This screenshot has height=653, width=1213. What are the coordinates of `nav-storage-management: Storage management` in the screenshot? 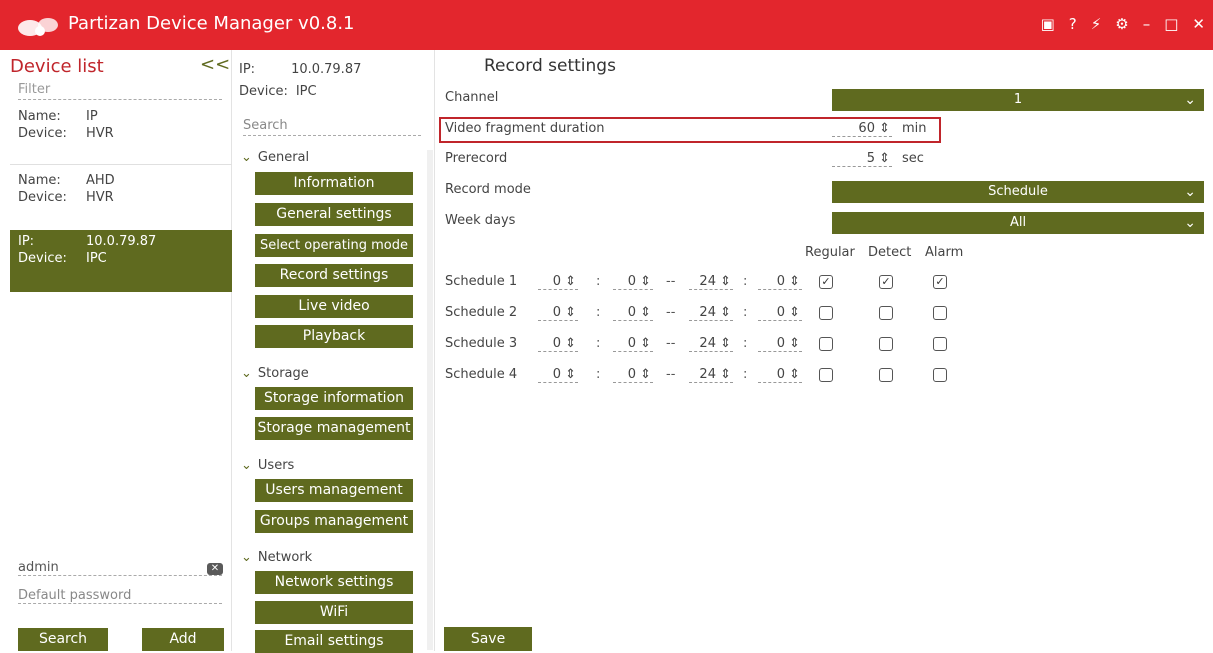 It's located at (334, 428).